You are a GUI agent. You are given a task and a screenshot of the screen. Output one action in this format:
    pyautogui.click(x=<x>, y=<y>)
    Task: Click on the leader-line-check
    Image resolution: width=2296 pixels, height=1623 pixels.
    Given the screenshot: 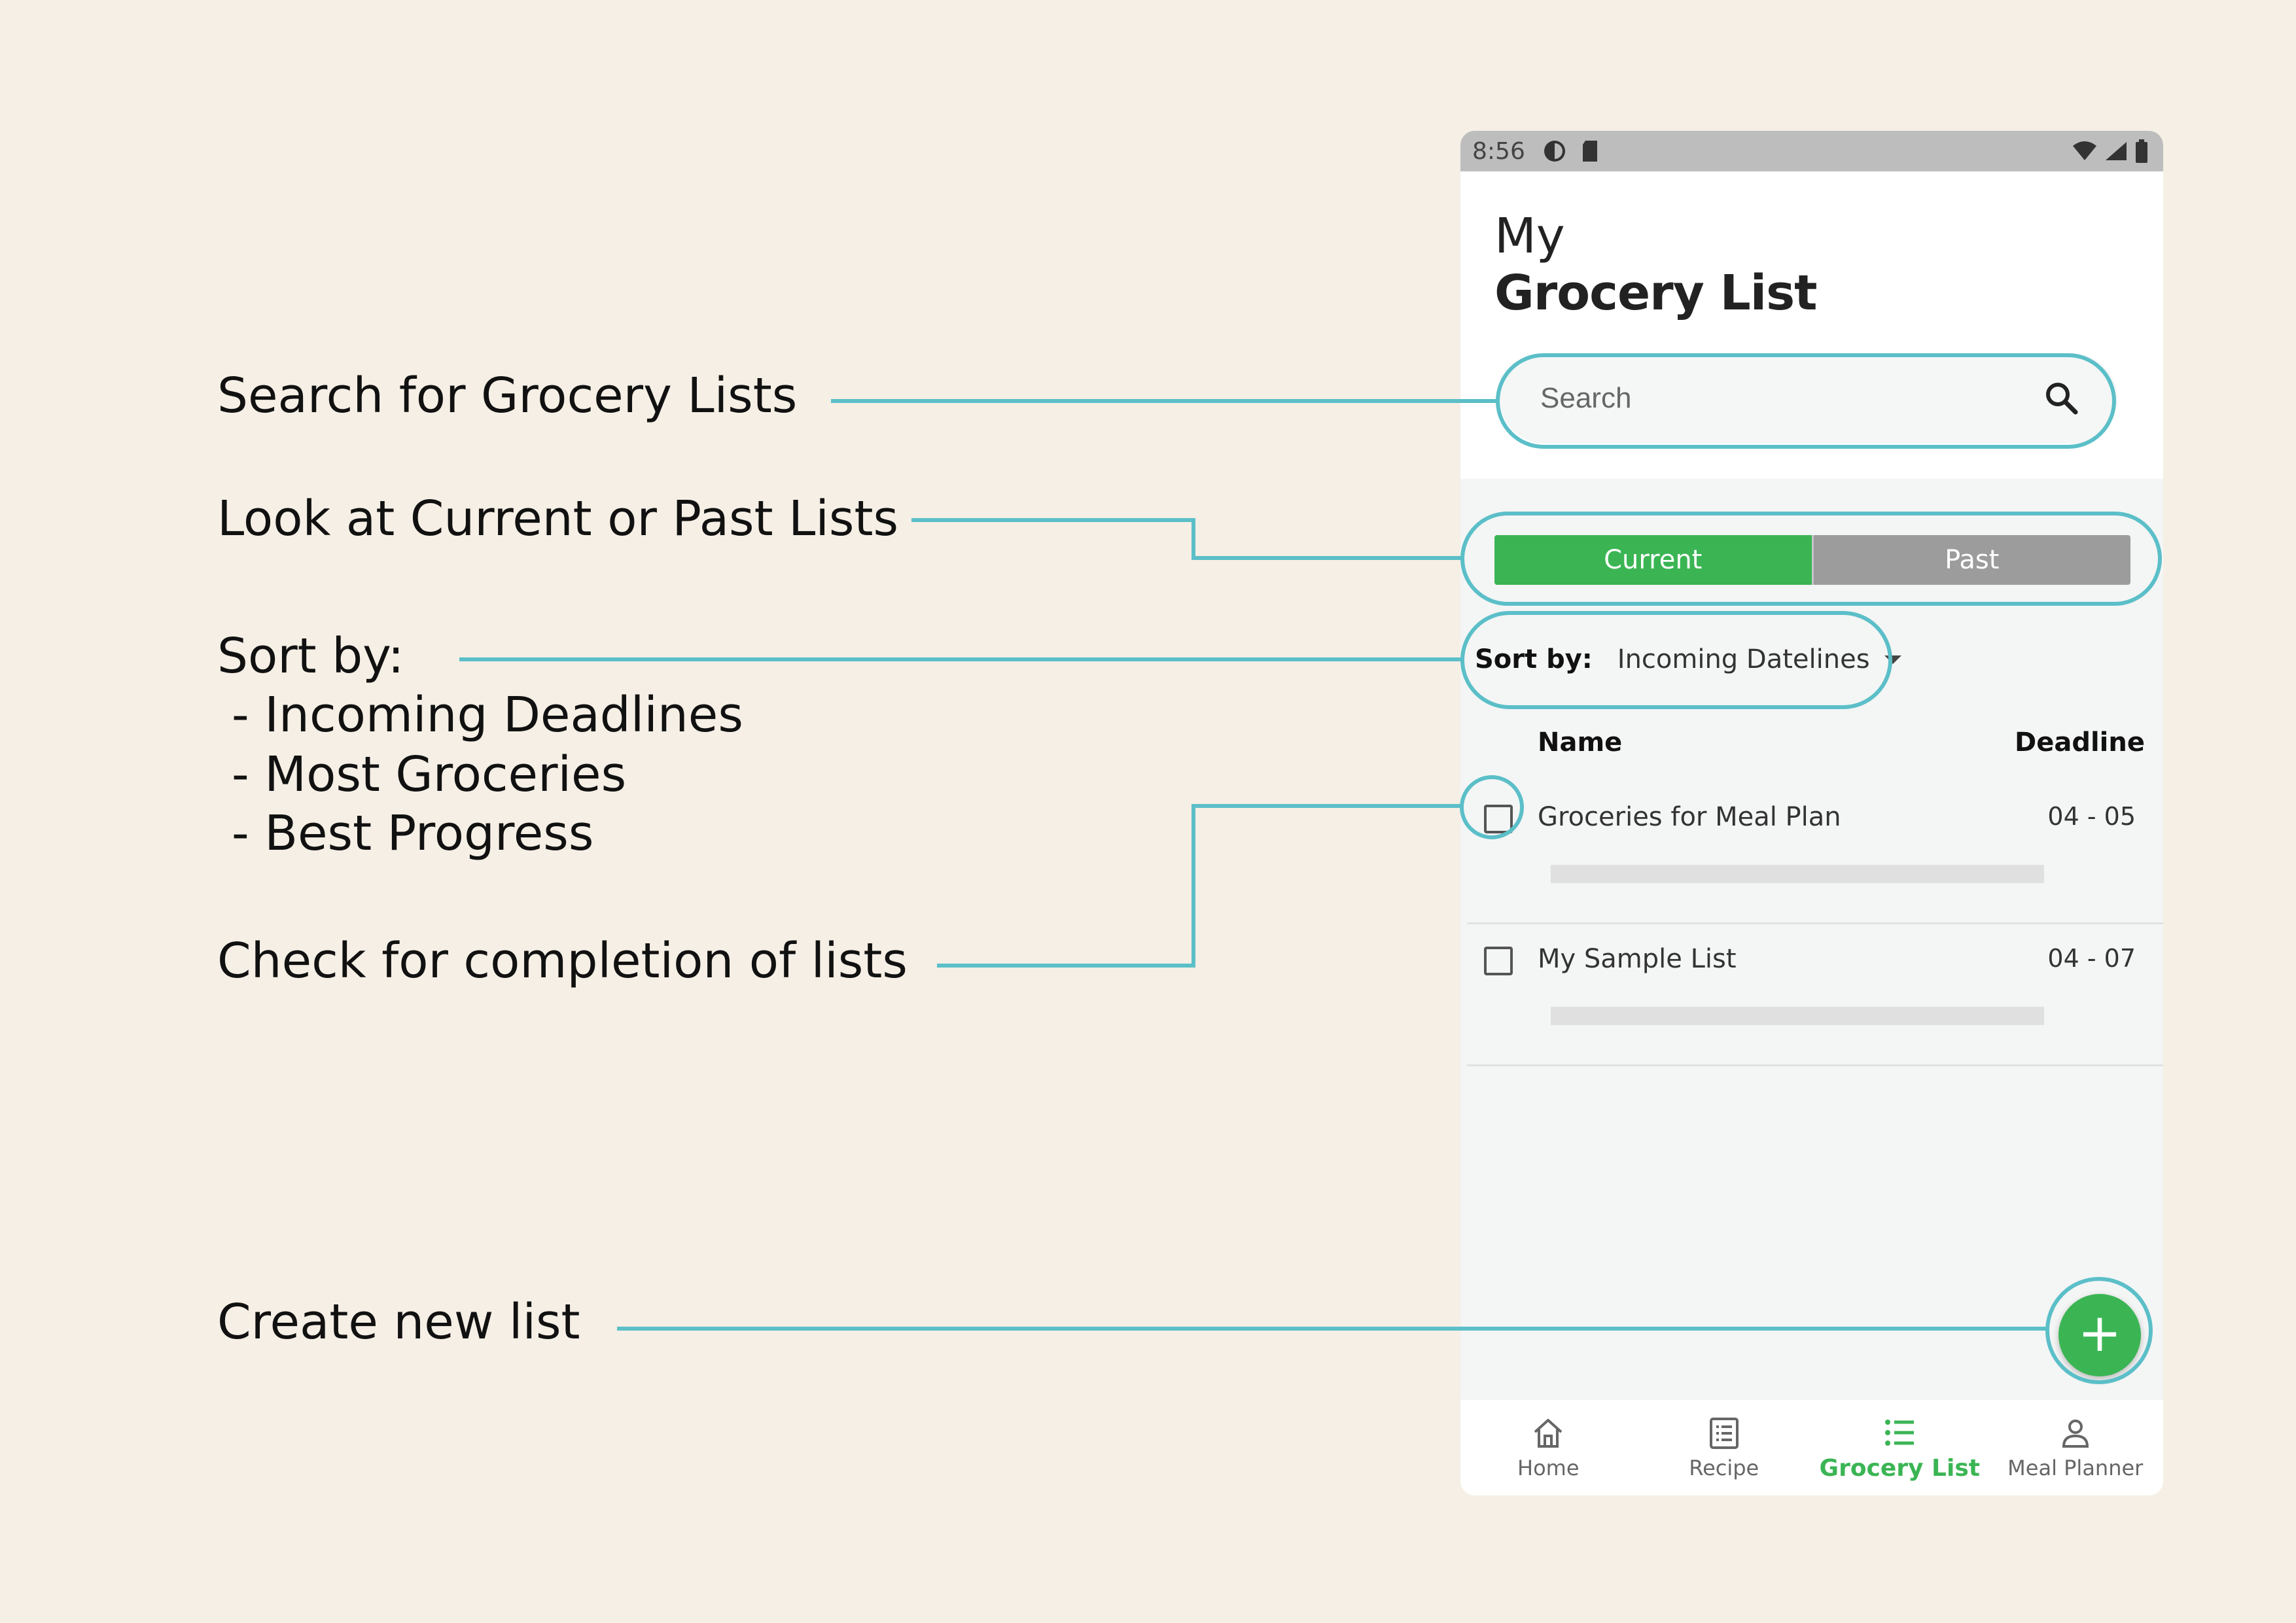 What is the action you would take?
    pyautogui.click(x=1200, y=886)
    